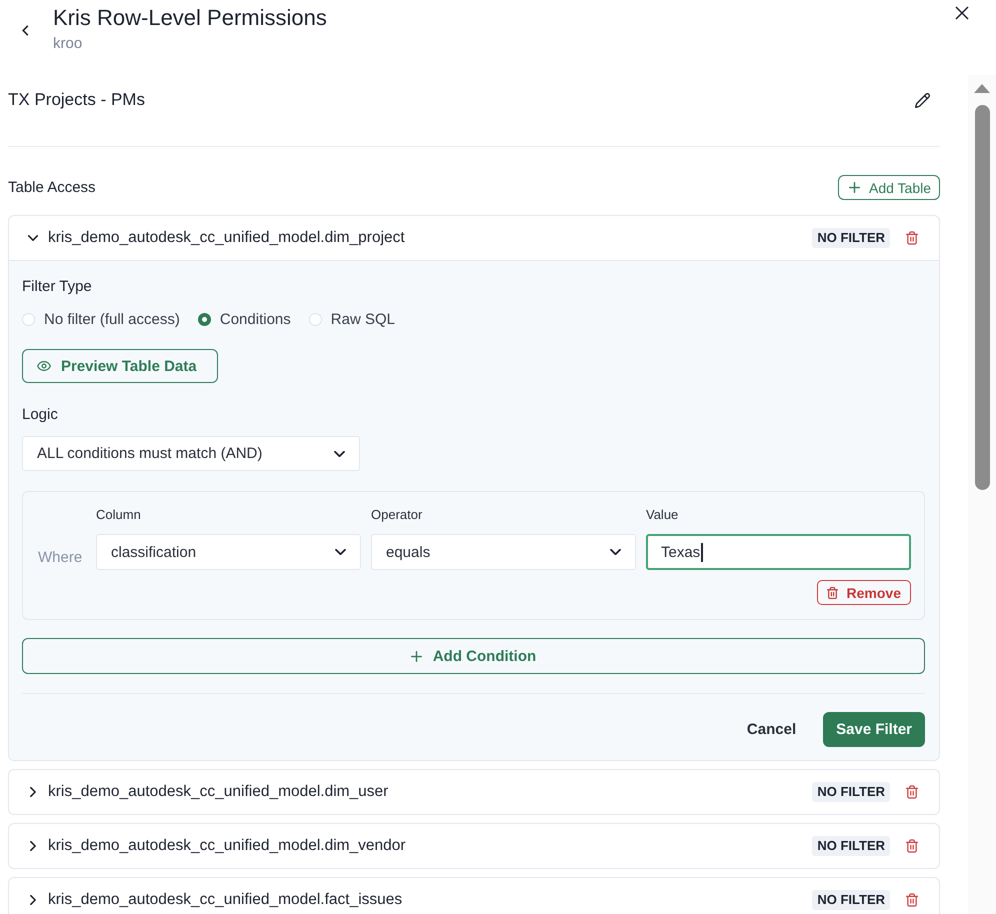 This screenshot has width=996, height=914. Describe the element at coordinates (778, 552) in the screenshot. I see `value-field: Texas` at that location.